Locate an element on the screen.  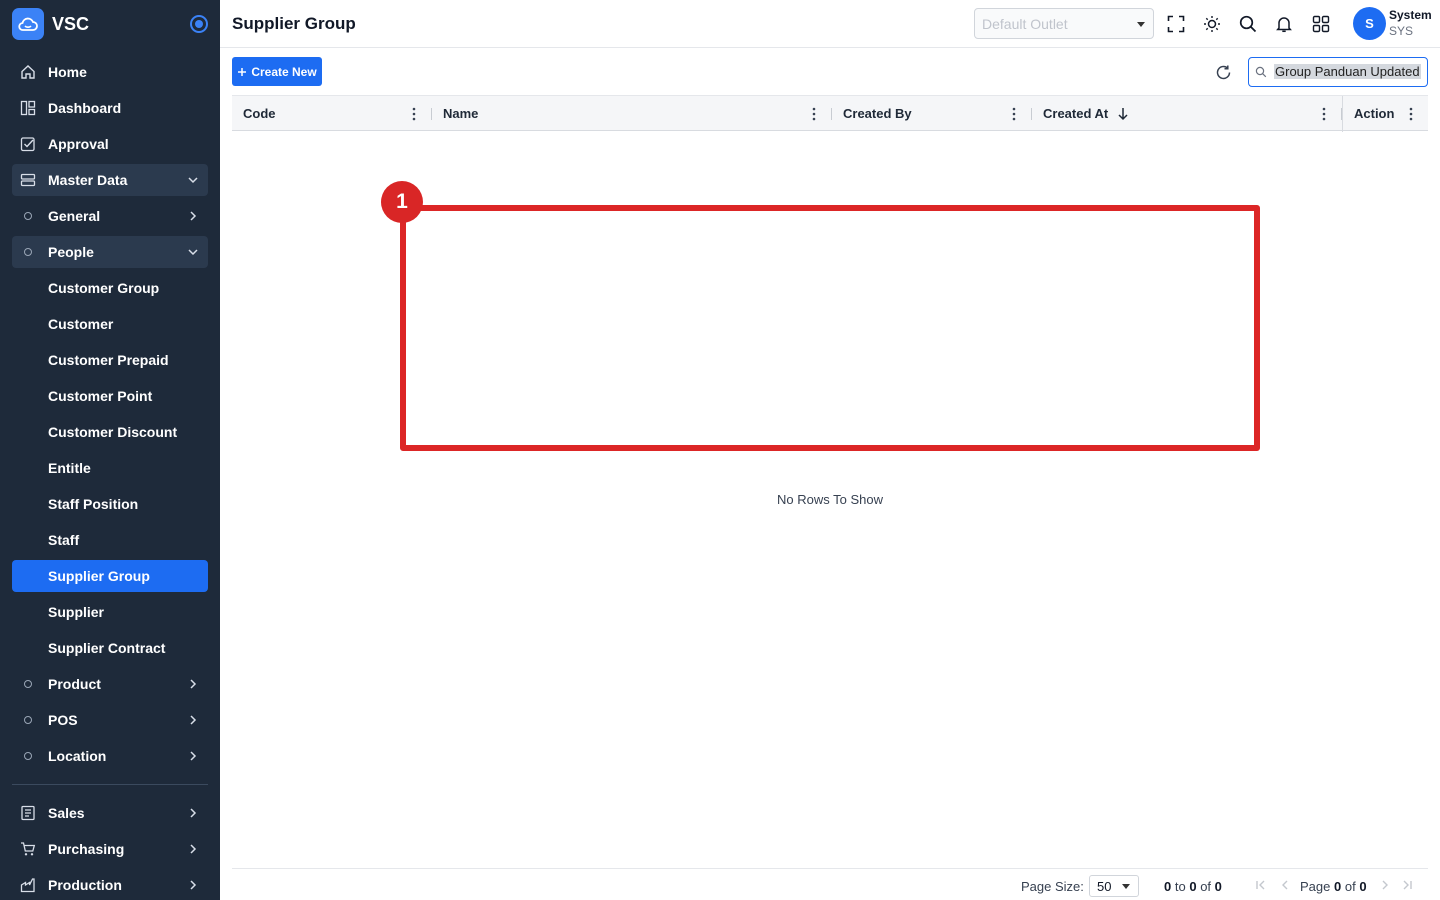
apps-grid-icon is located at coordinates (1321, 24).